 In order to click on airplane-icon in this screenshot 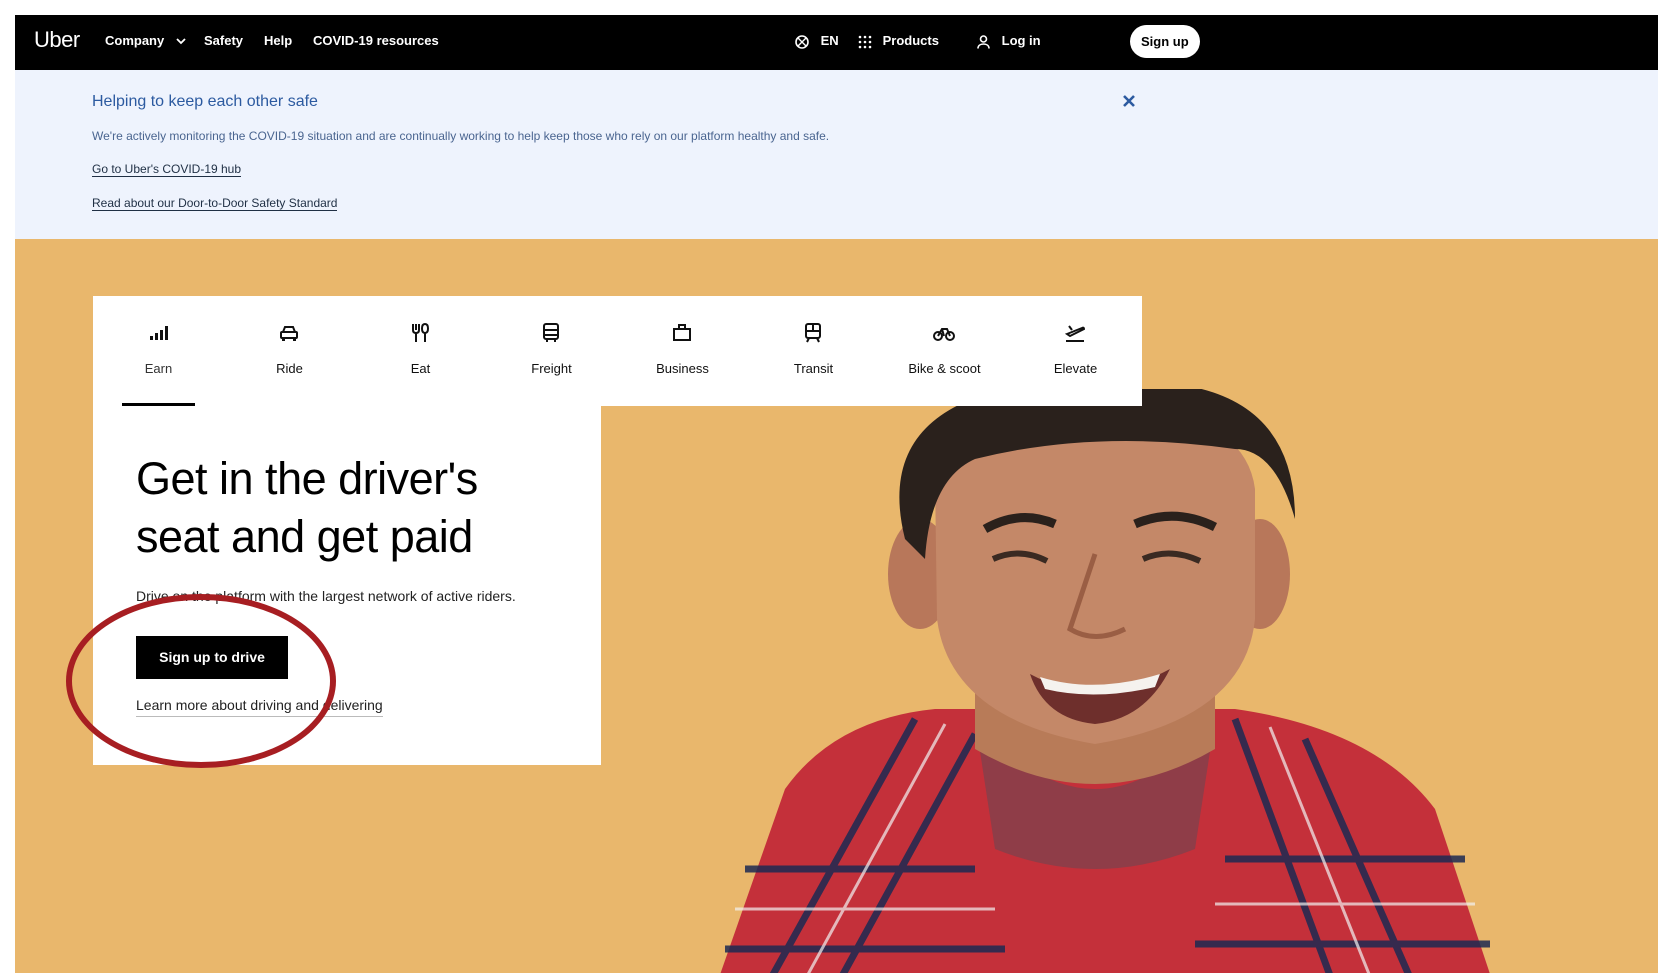, I will do `click(1075, 333)`.